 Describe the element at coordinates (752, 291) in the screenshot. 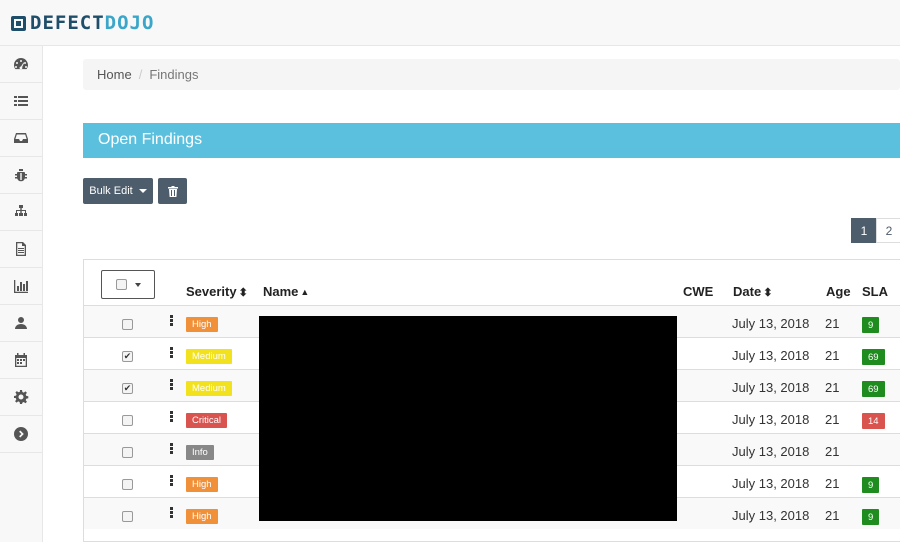

I see `column-header-date: Date ⬍` at that location.